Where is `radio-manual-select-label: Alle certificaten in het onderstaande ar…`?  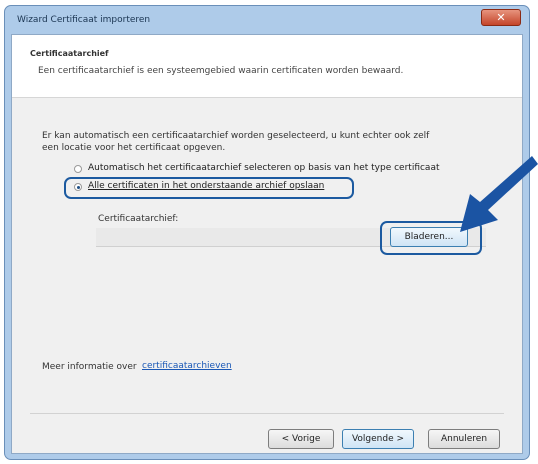
radio-manual-select-label: Alle certificaten in het onderstaande ar… is located at coordinates (206, 186).